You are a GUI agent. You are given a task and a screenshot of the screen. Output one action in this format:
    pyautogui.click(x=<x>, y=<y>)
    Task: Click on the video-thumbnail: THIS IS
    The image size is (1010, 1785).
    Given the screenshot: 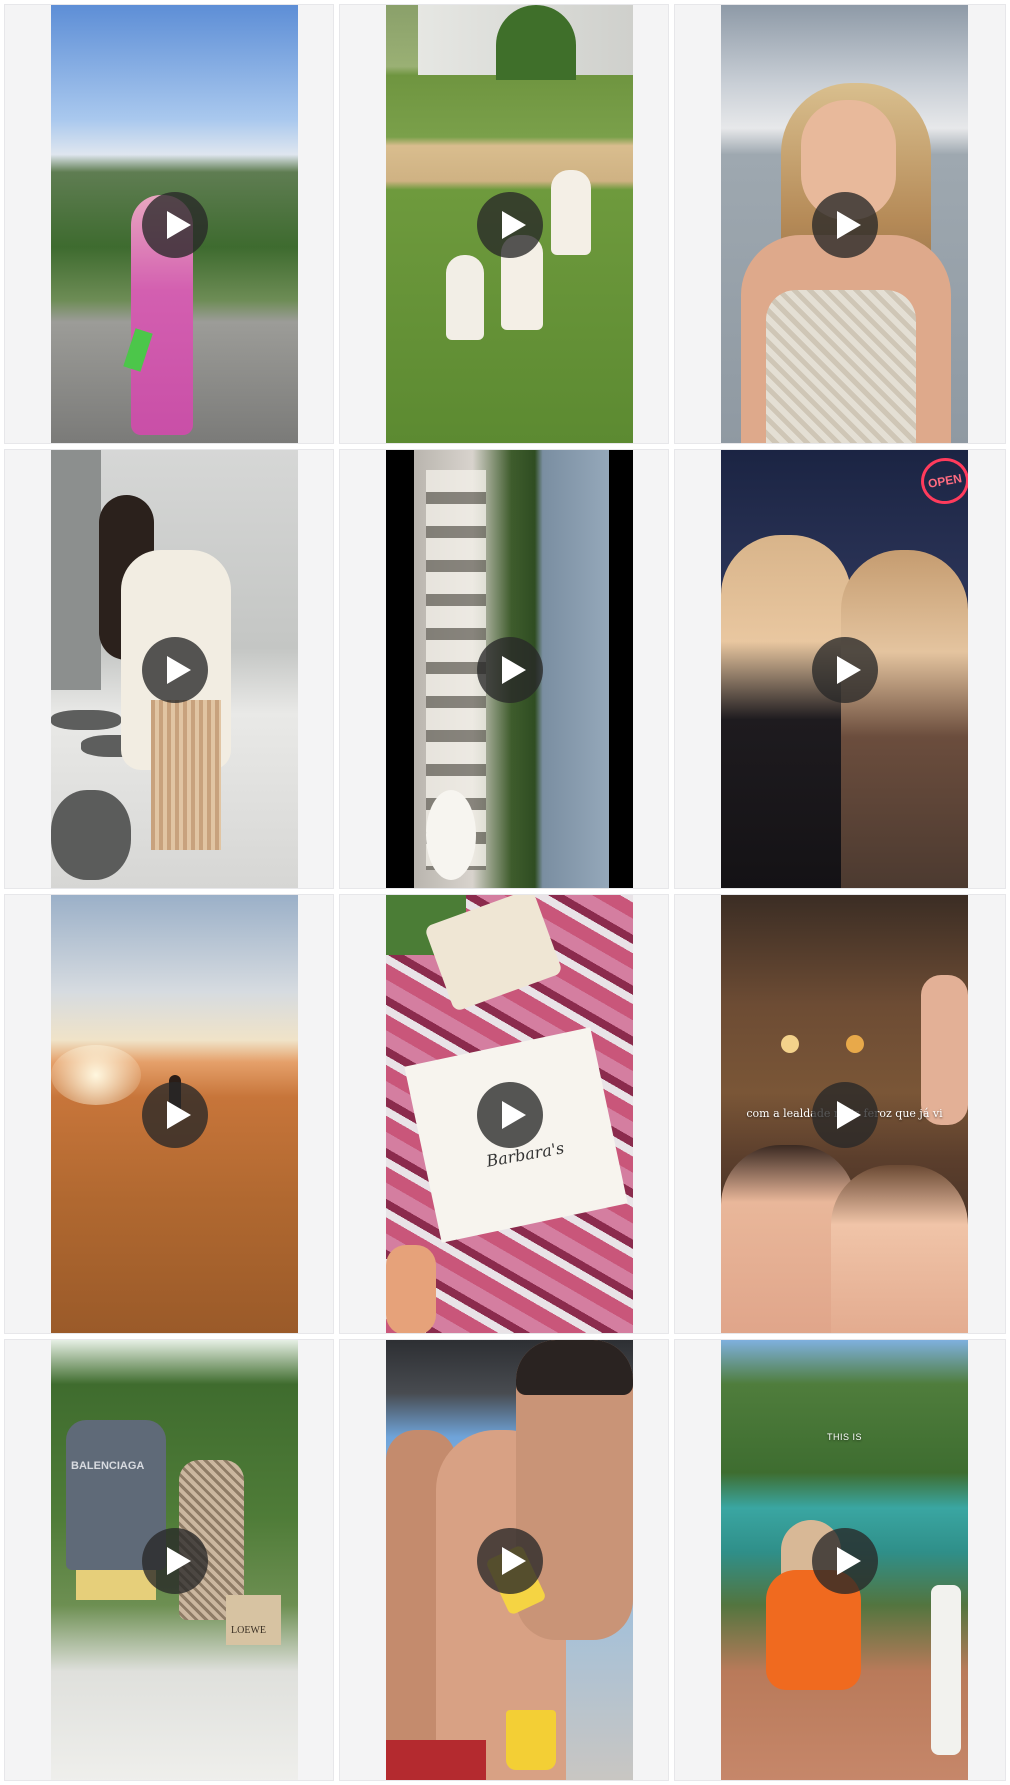 What is the action you would take?
    pyautogui.click(x=844, y=1560)
    